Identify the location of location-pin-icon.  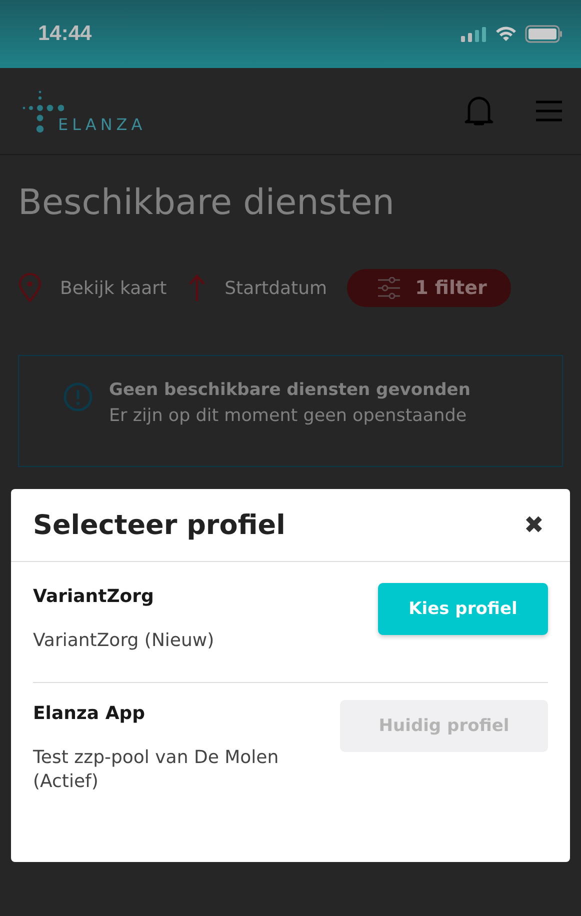
(30, 288).